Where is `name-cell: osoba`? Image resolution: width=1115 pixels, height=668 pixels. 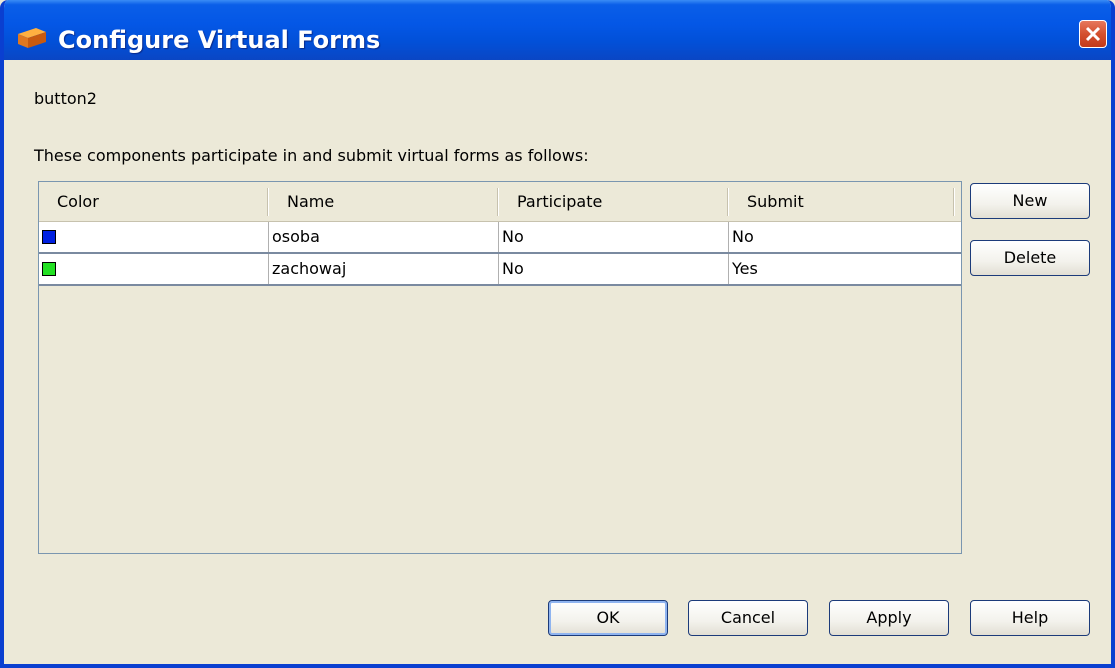
name-cell: osoba is located at coordinates (384, 237).